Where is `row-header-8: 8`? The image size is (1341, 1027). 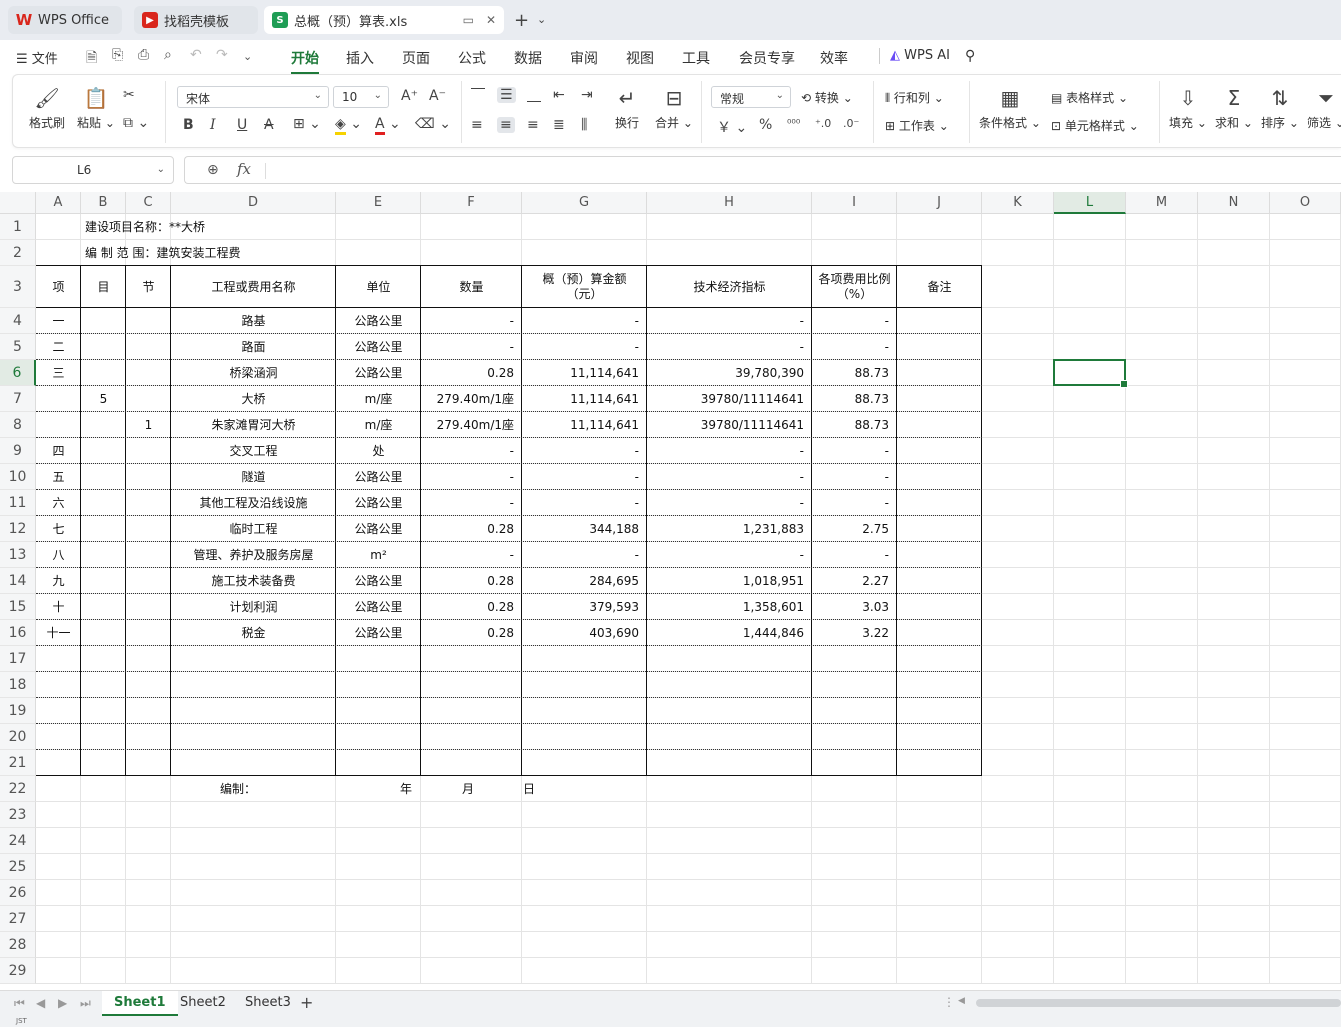 row-header-8: 8 is located at coordinates (18, 425).